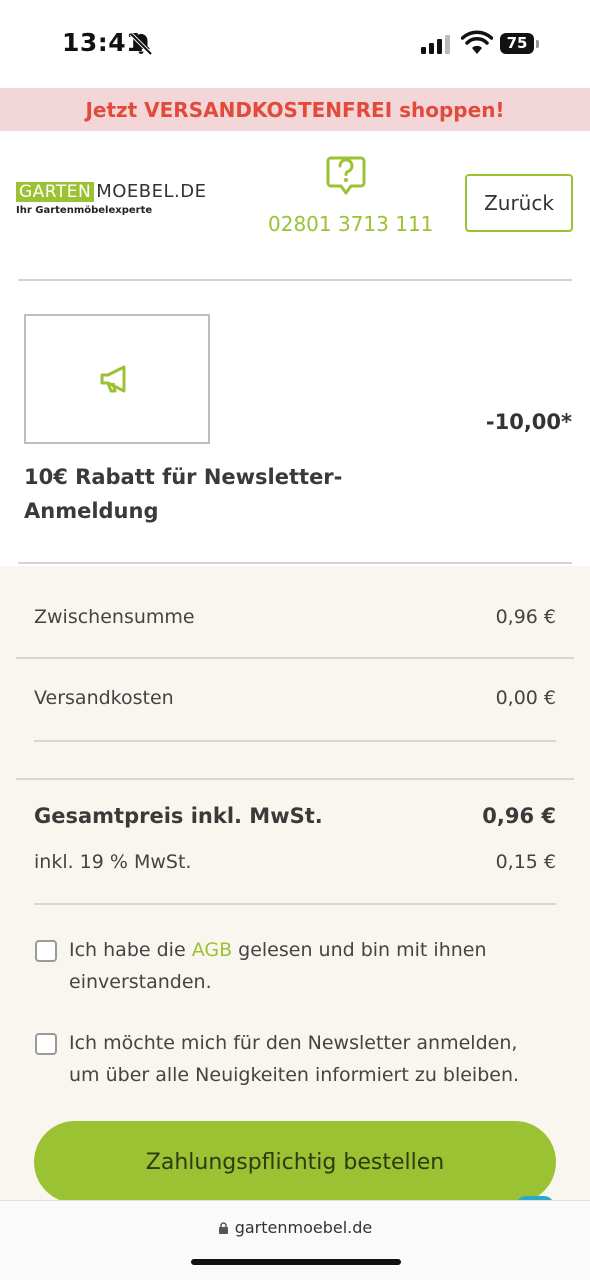  I want to click on product-divider, so click(295, 563).